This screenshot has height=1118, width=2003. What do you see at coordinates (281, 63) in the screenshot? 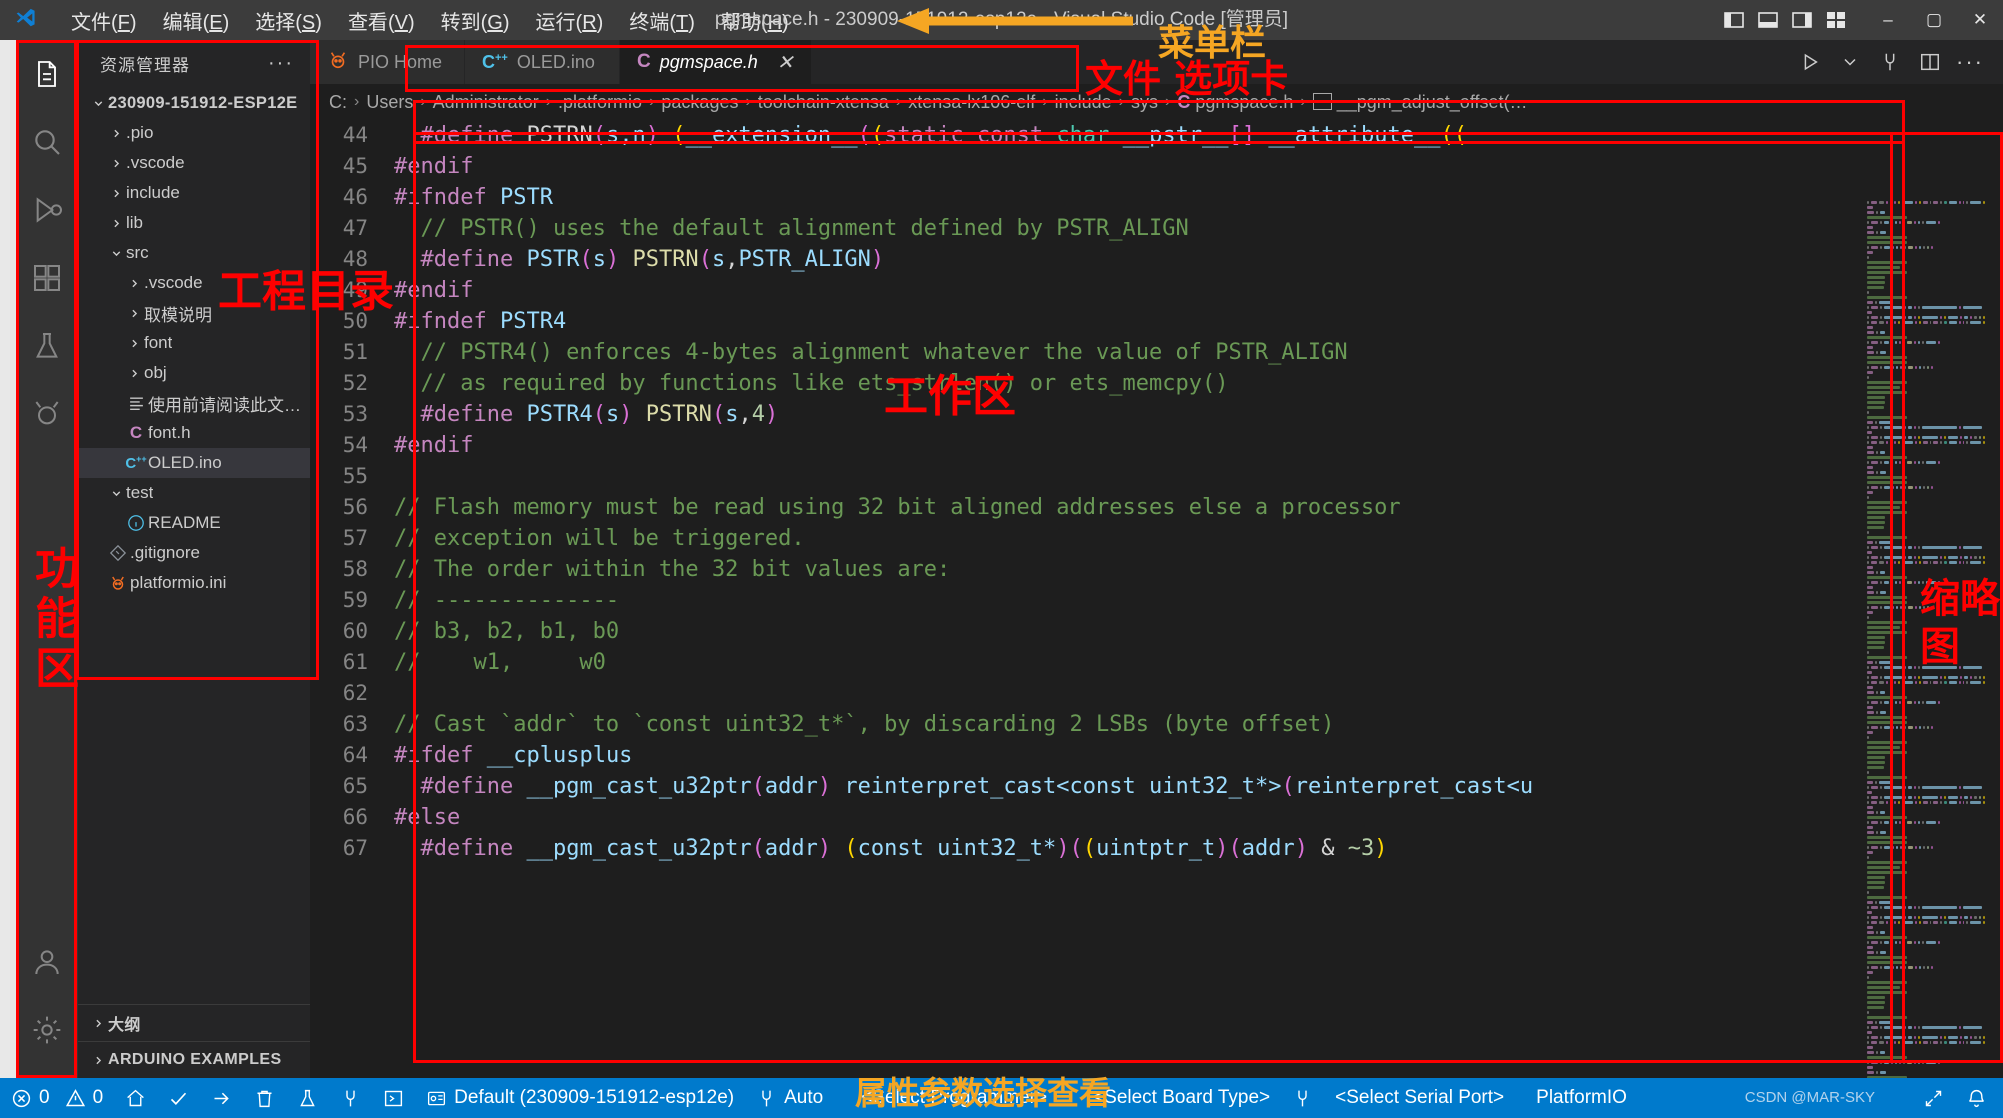
I see `explorer-more-icon: ···` at bounding box center [281, 63].